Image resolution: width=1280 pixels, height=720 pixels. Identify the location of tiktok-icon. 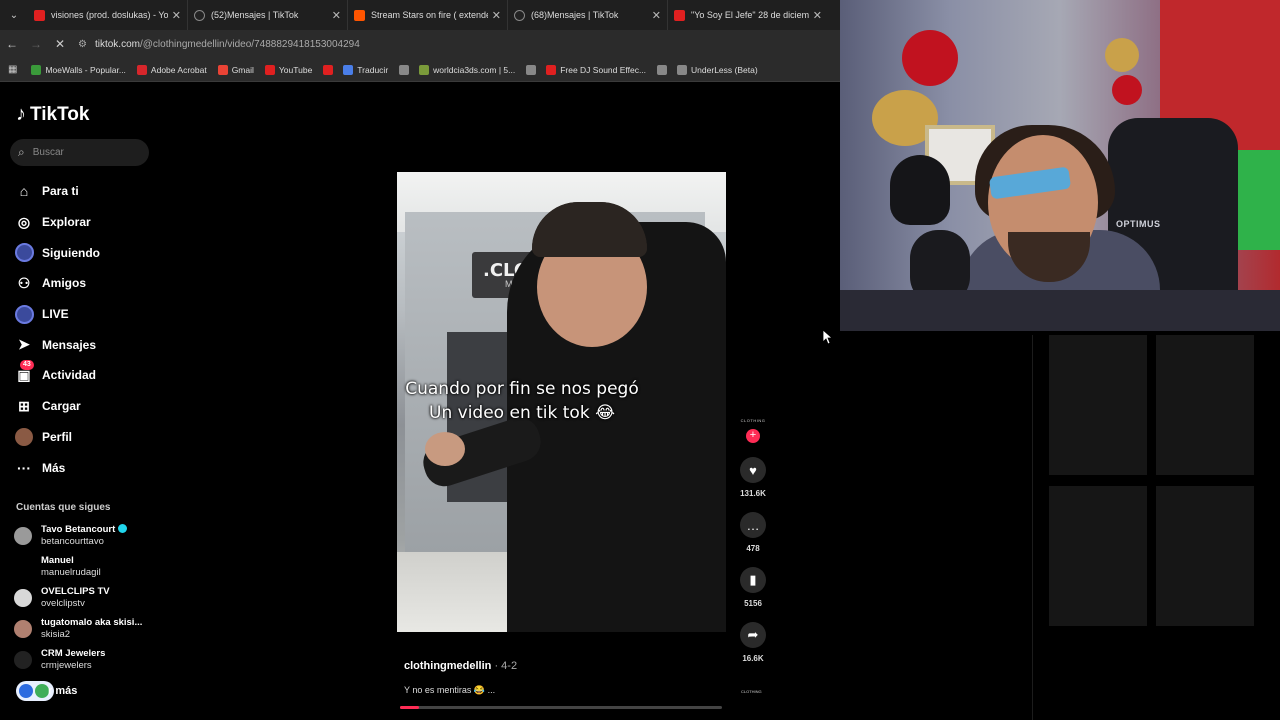
(199, 15).